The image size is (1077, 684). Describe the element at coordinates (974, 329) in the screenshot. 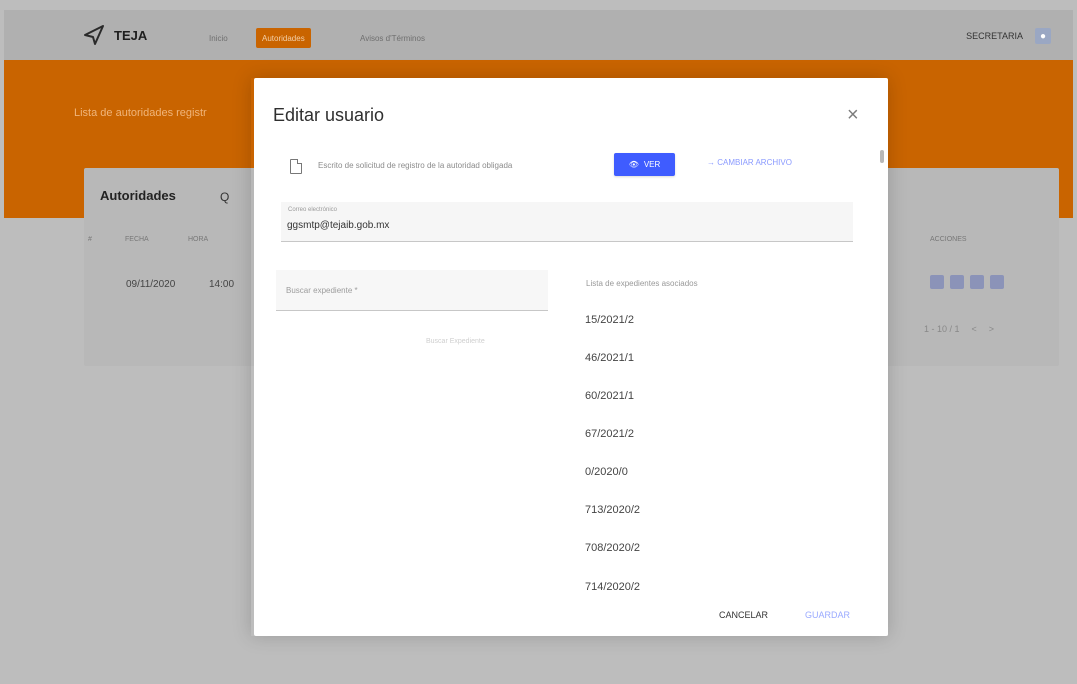

I see `previous-page-button: <` at that location.